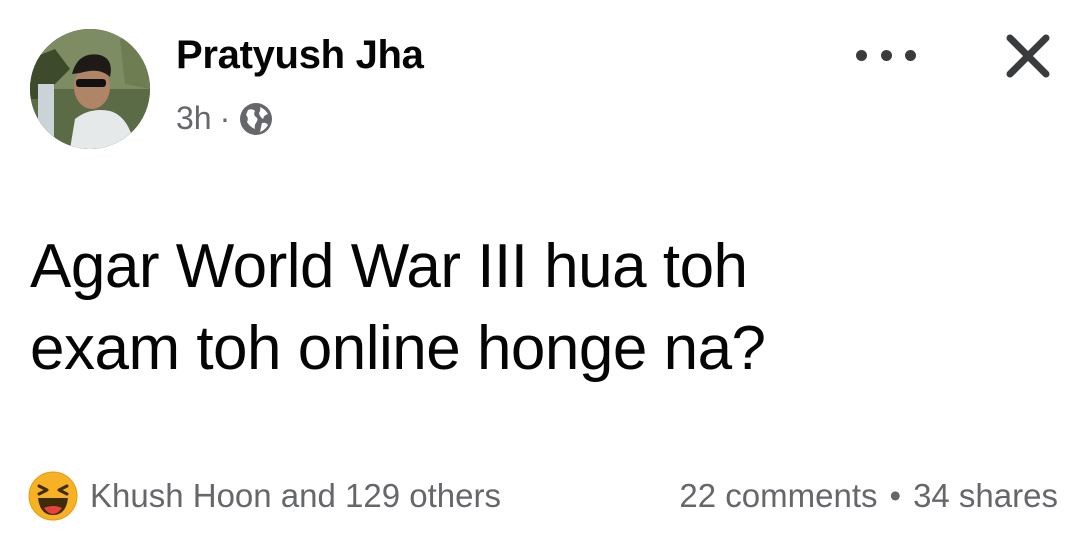 This screenshot has width=1080, height=545. What do you see at coordinates (389, 266) in the screenshot?
I see `post-text-line: Agar World War III hua toh` at bounding box center [389, 266].